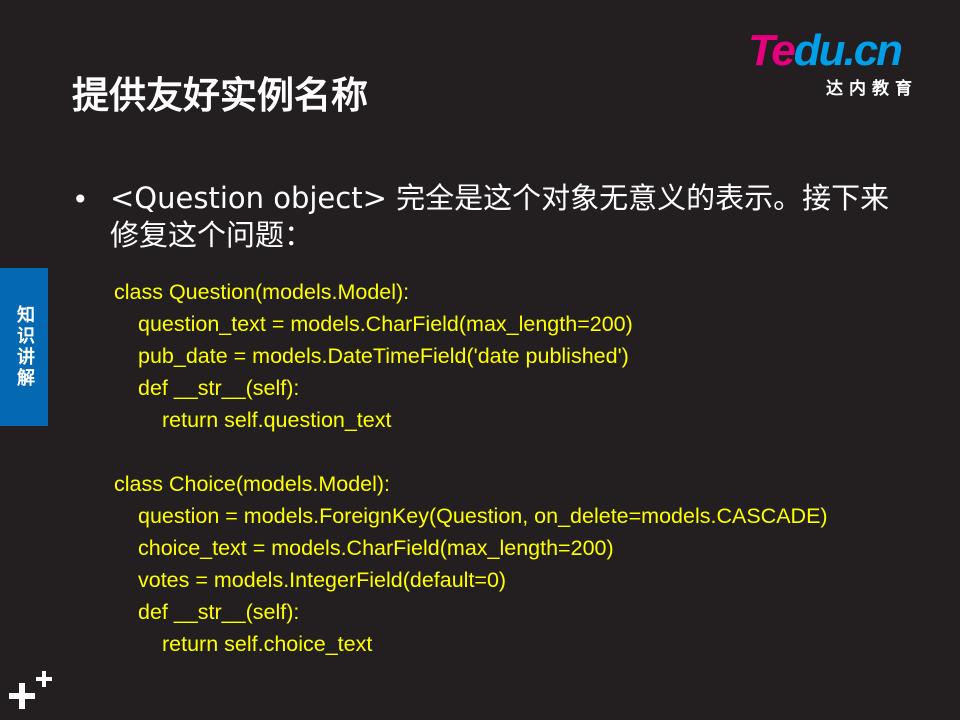 The width and height of the screenshot is (960, 720). I want to click on side-tab: 知识讲解, so click(24, 347).